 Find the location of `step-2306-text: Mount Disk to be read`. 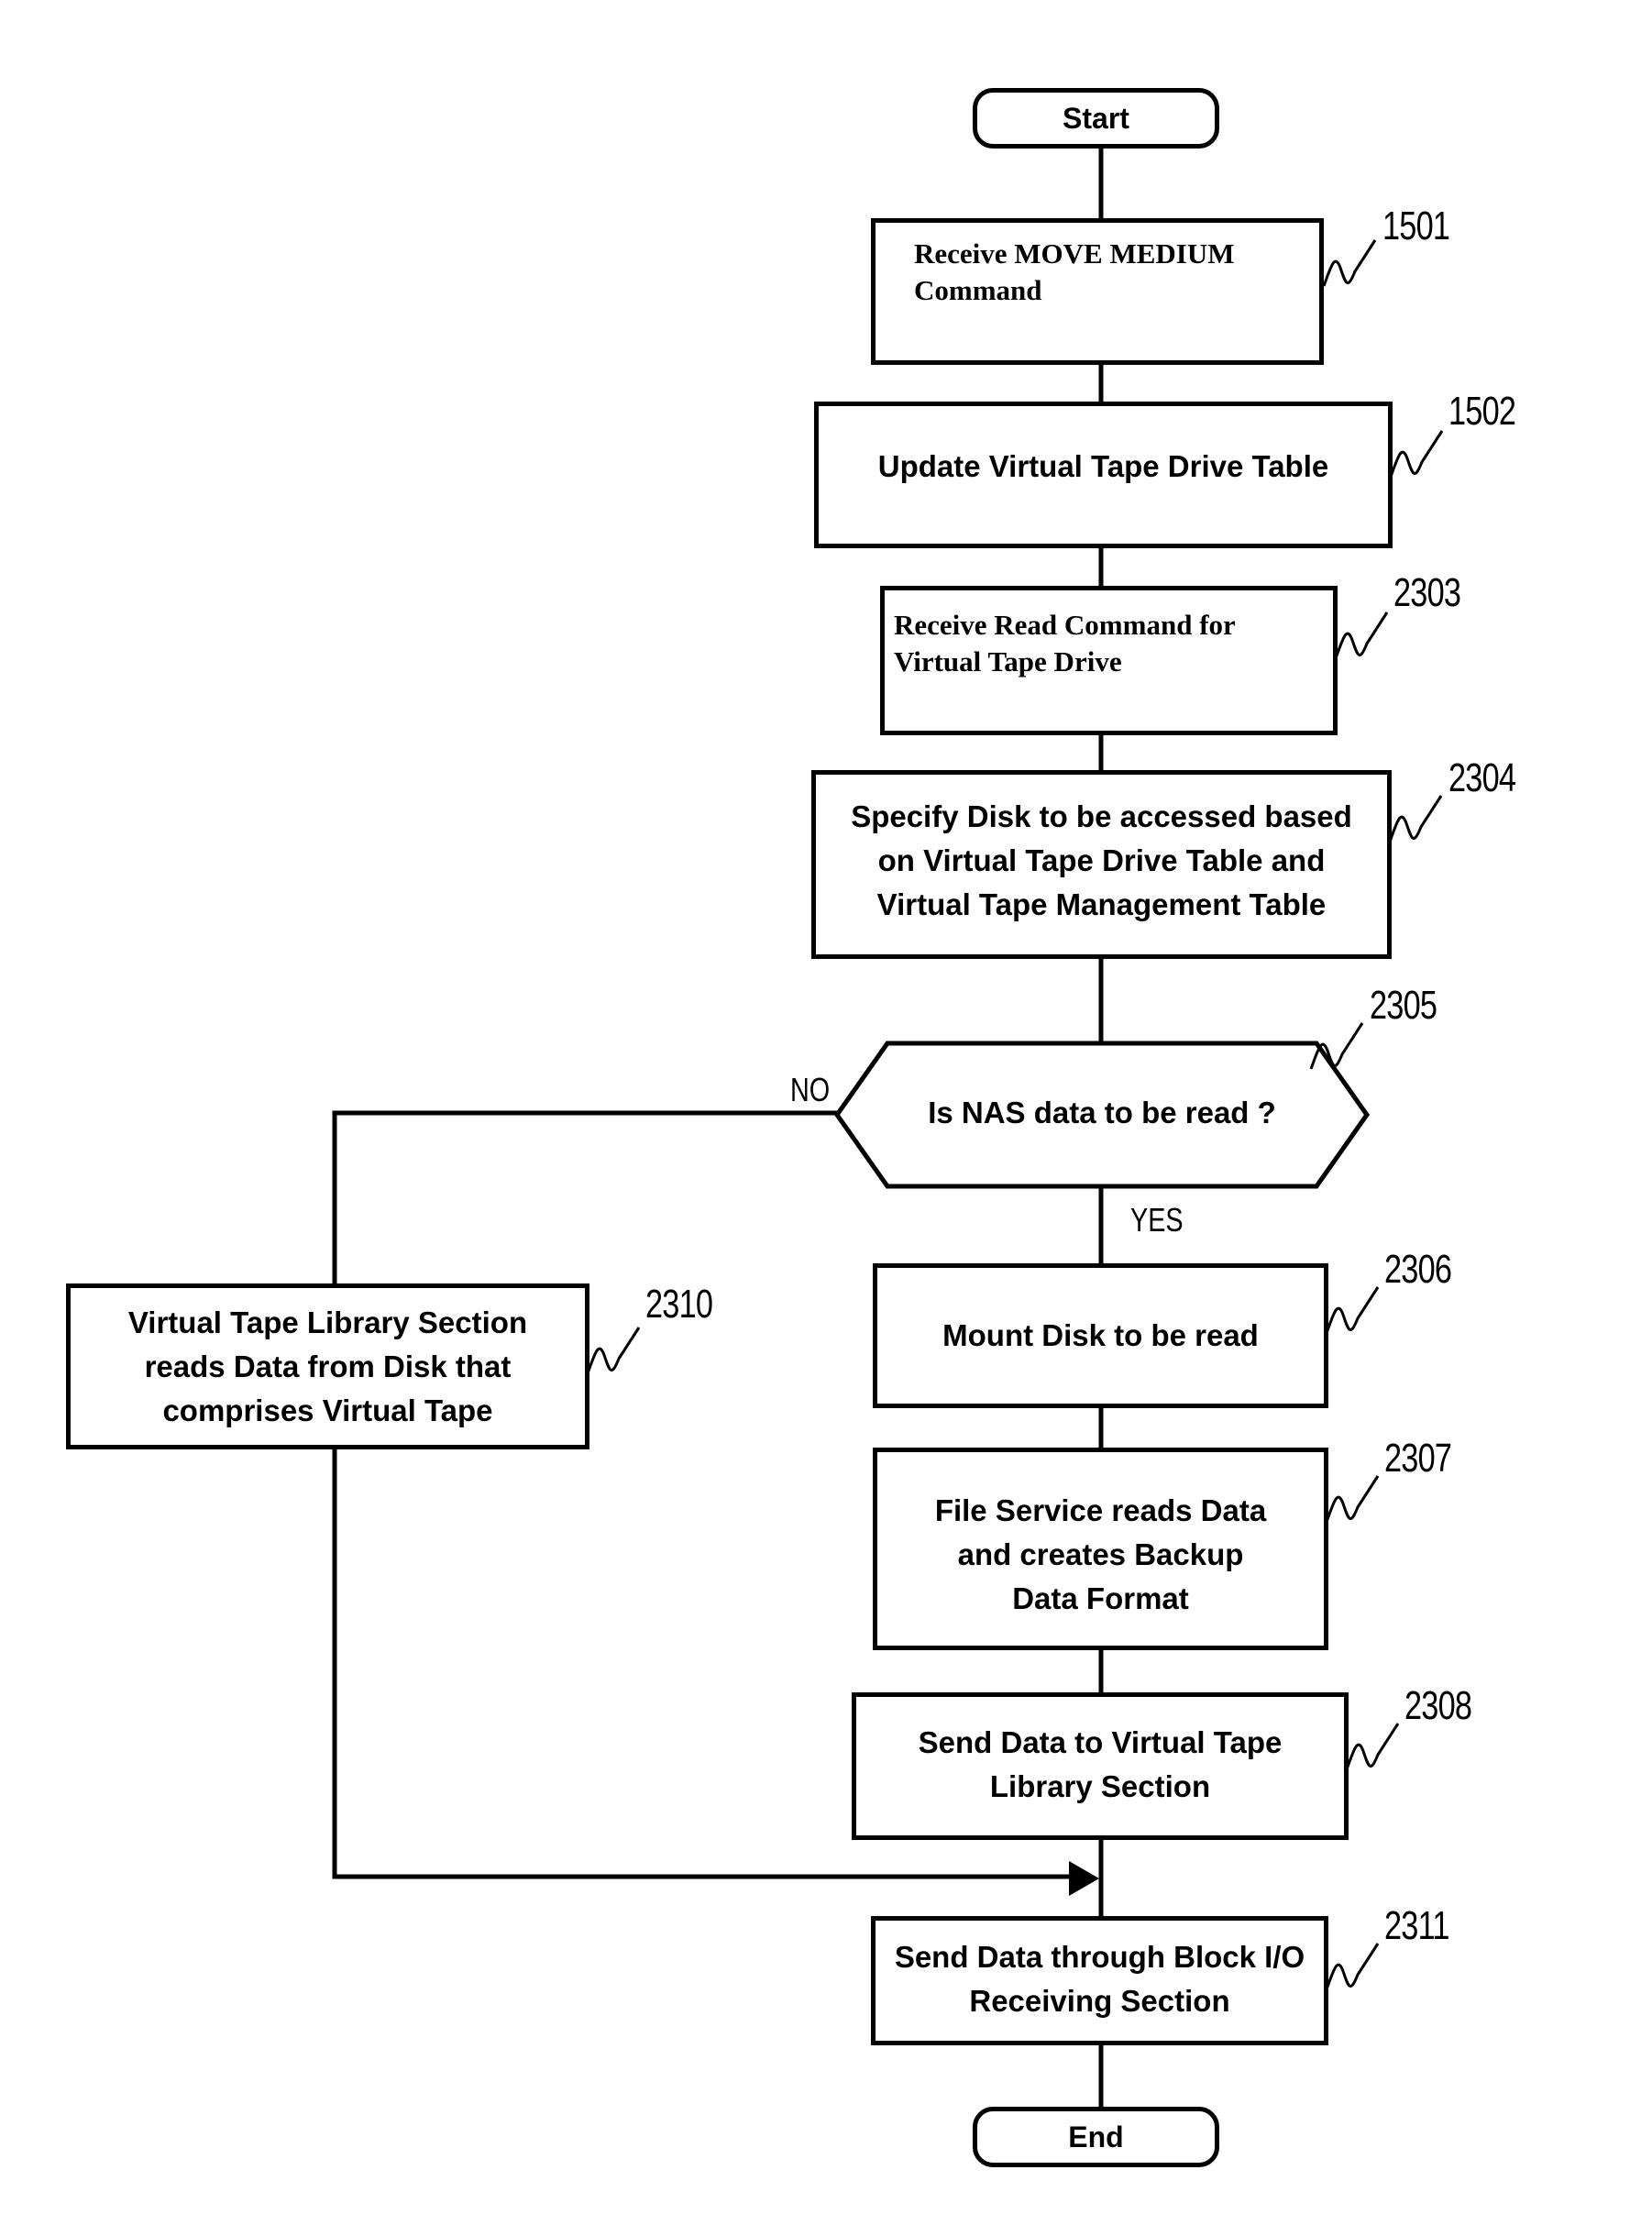

step-2306-text: Mount Disk to be read is located at coordinates (1100, 1335).